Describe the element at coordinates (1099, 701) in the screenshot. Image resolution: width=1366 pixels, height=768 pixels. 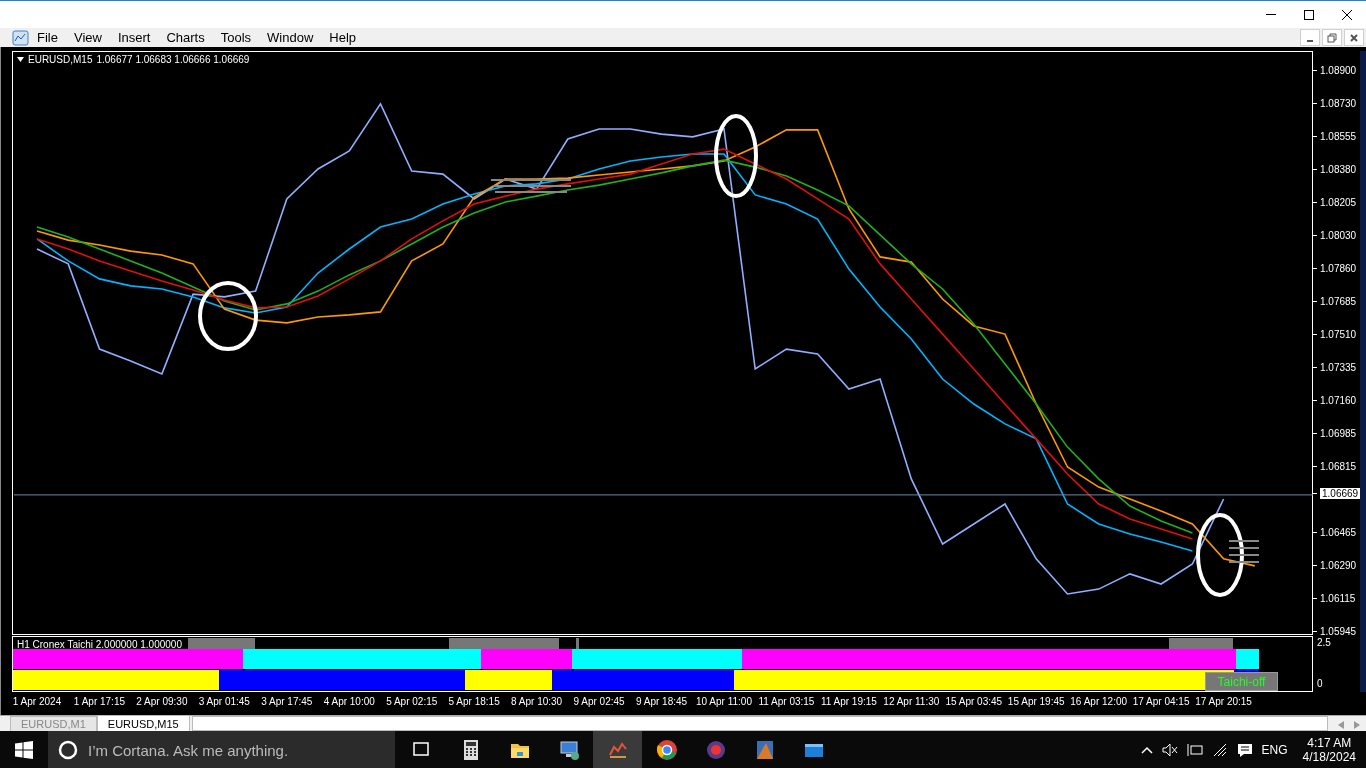
I see `time-label: 16 Apr 12:00` at that location.